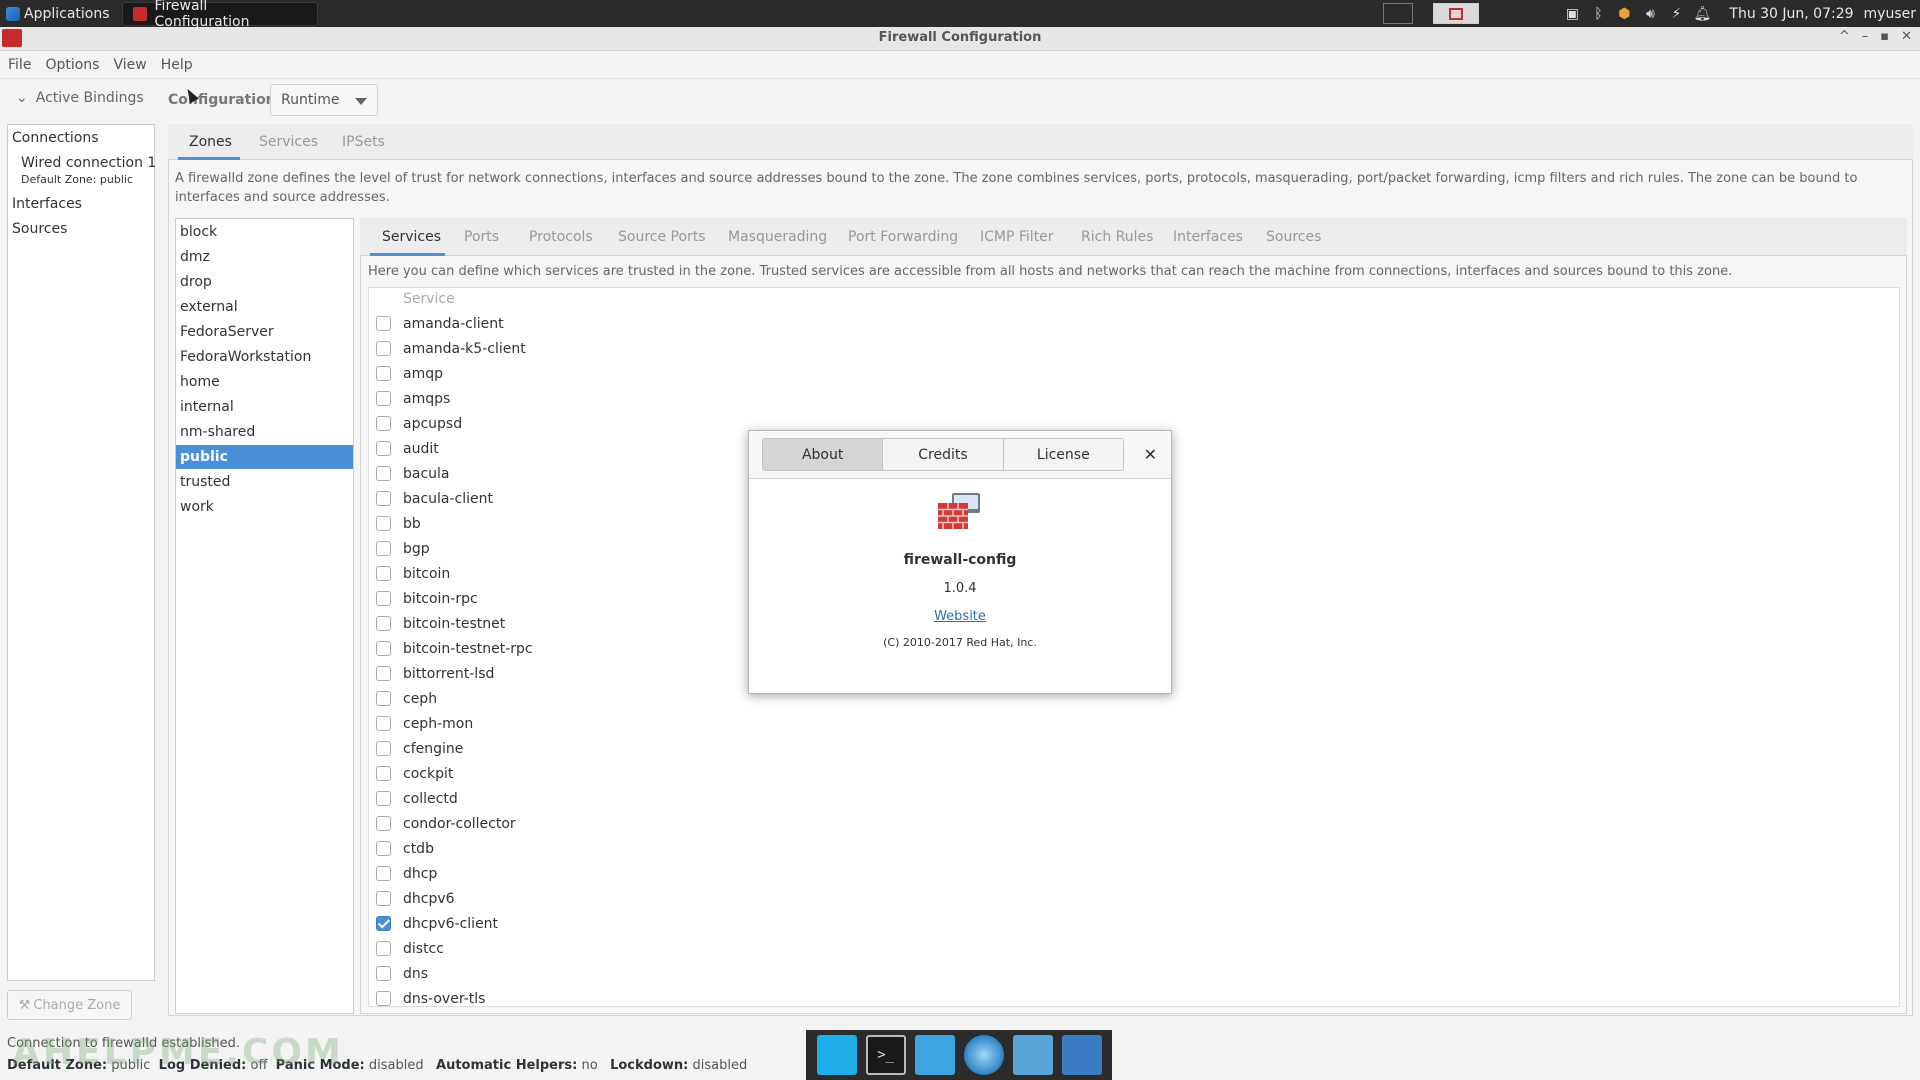  What do you see at coordinates (561, 237) in the screenshot?
I see `subtab-protocols: Protocols` at bounding box center [561, 237].